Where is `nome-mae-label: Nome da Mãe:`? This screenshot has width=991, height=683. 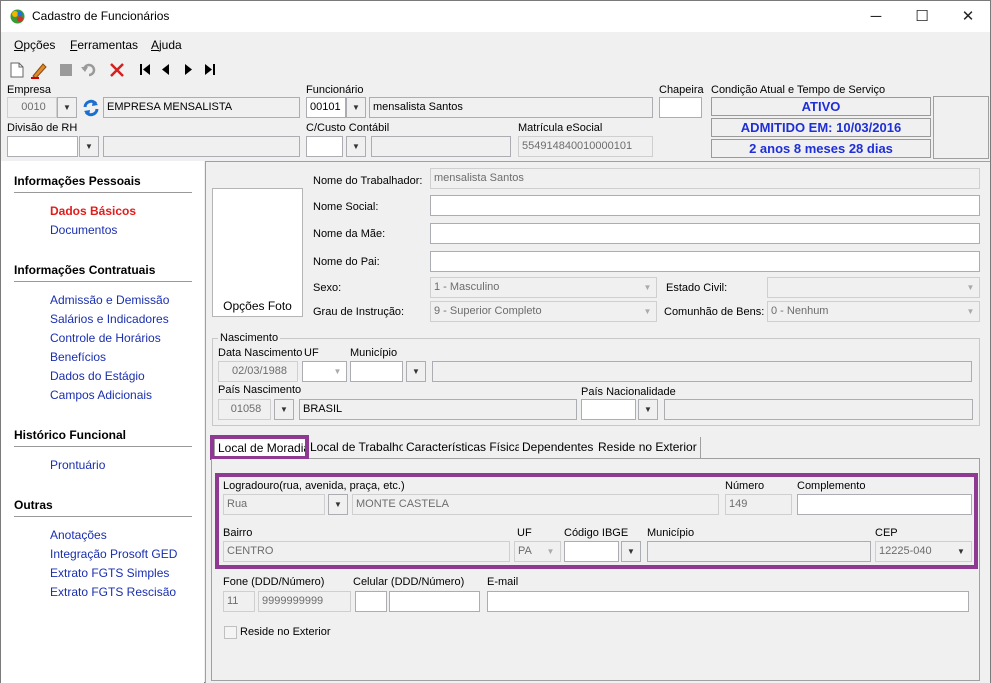
nome-mae-label: Nome da Mãe: is located at coordinates (349, 234).